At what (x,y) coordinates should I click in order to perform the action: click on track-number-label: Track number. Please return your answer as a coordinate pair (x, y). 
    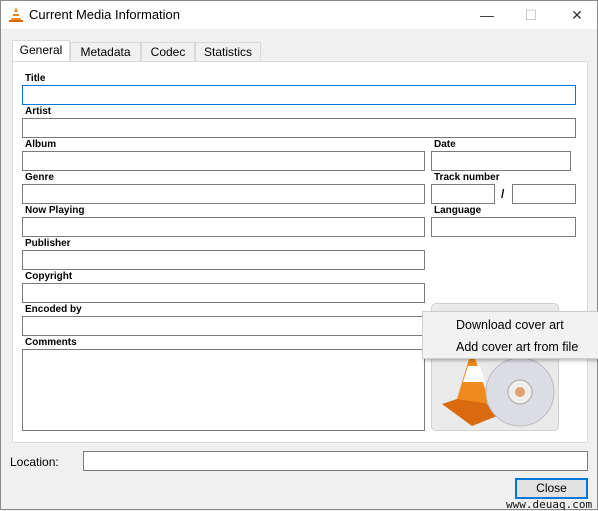
    Looking at the image, I should click on (467, 177).